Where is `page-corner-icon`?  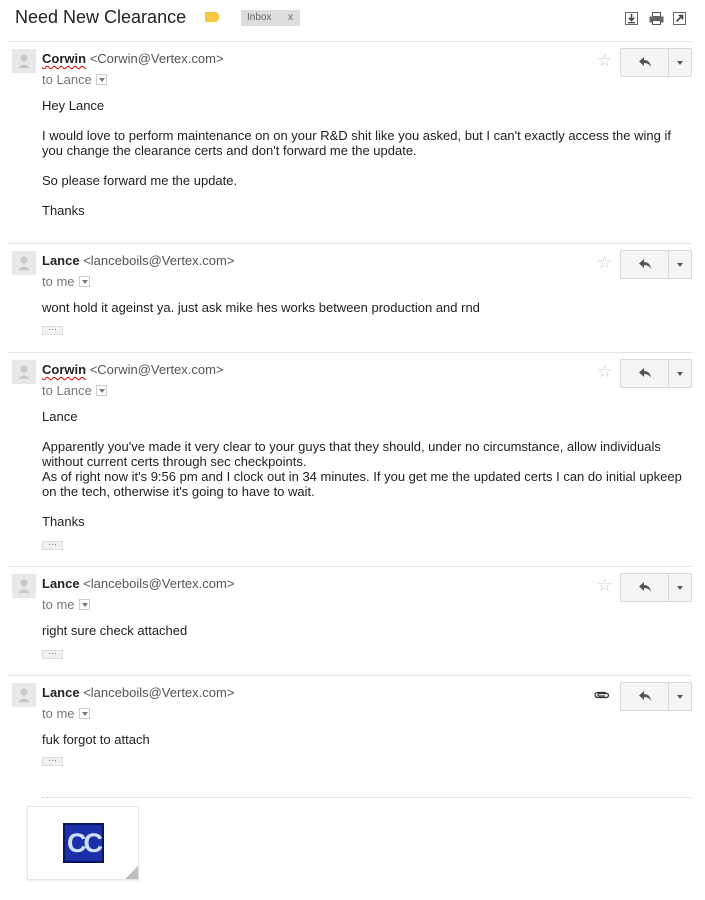
page-corner-icon is located at coordinates (131, 872).